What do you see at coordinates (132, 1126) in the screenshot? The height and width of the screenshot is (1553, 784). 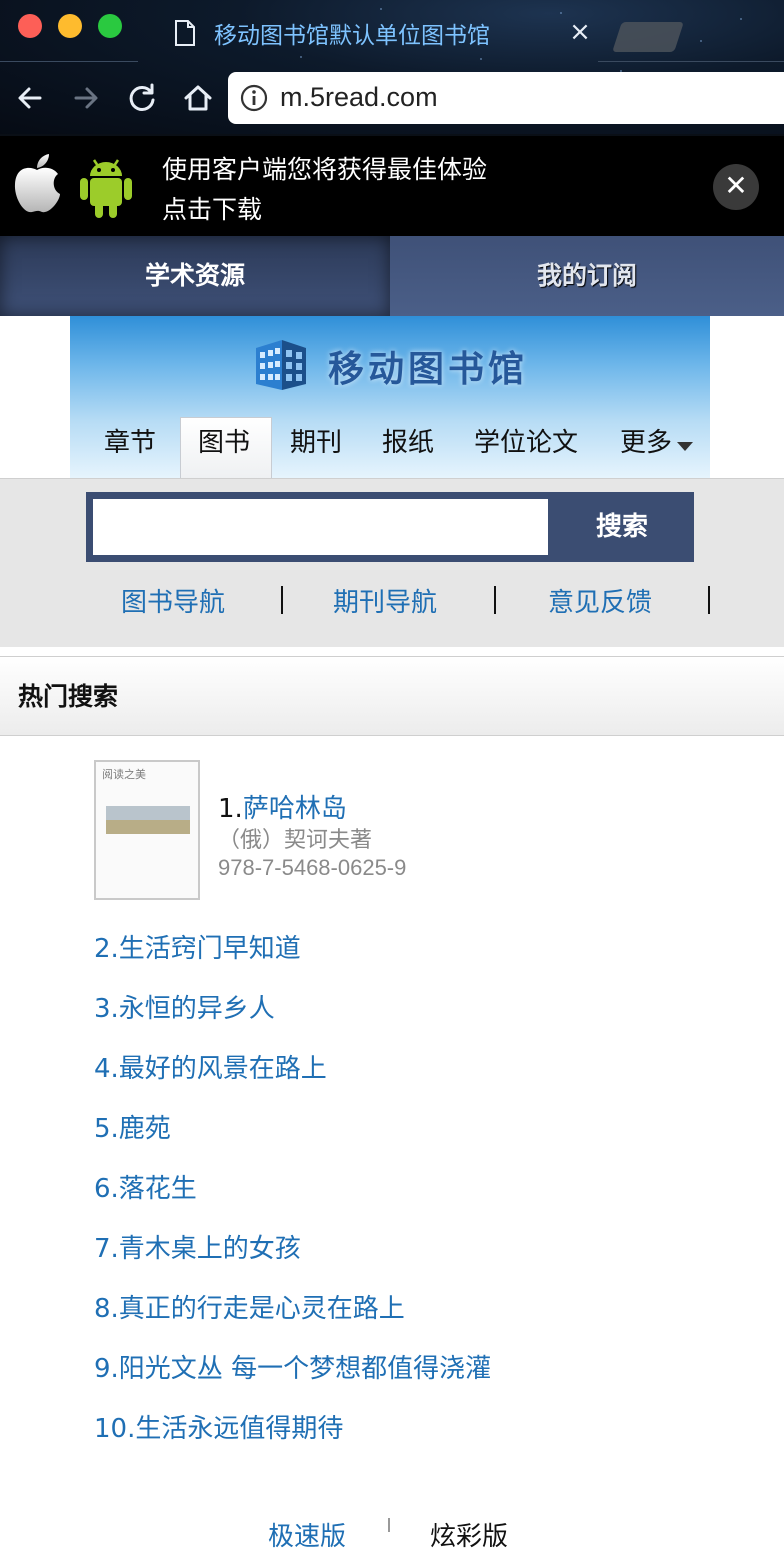 I see `hot-item-link: 5.鹿苑` at bounding box center [132, 1126].